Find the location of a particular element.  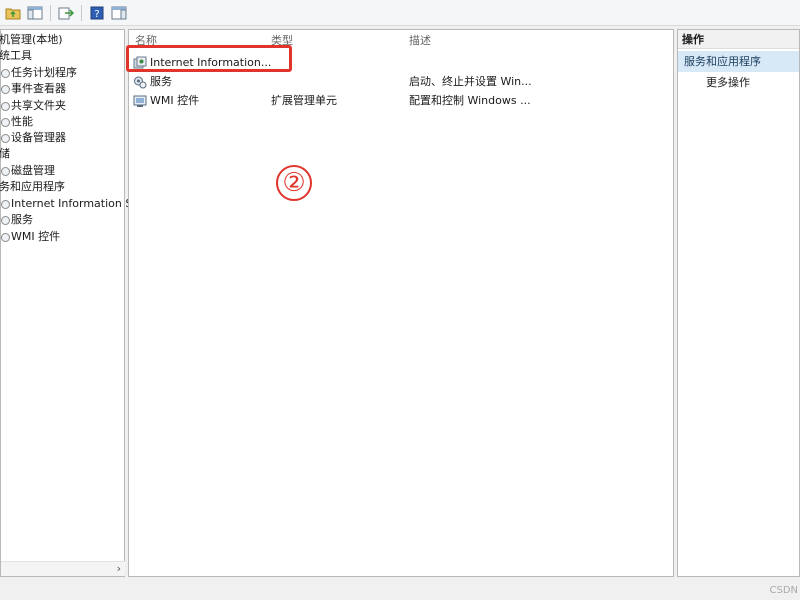

help-icon: ? is located at coordinates (97, 13).